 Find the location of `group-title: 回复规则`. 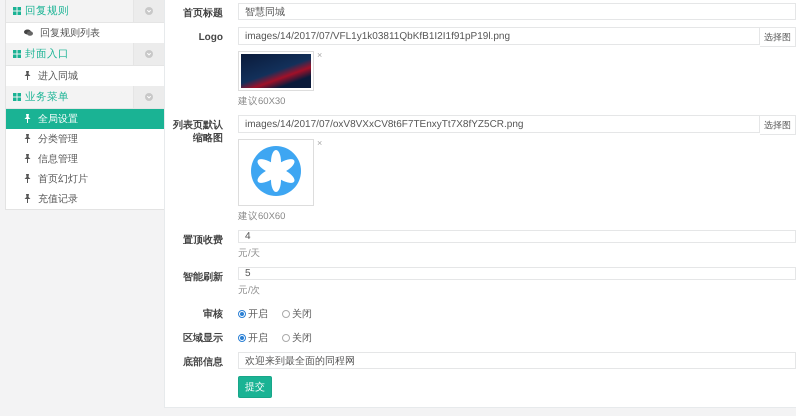

group-title: 回复规则 is located at coordinates (47, 11).